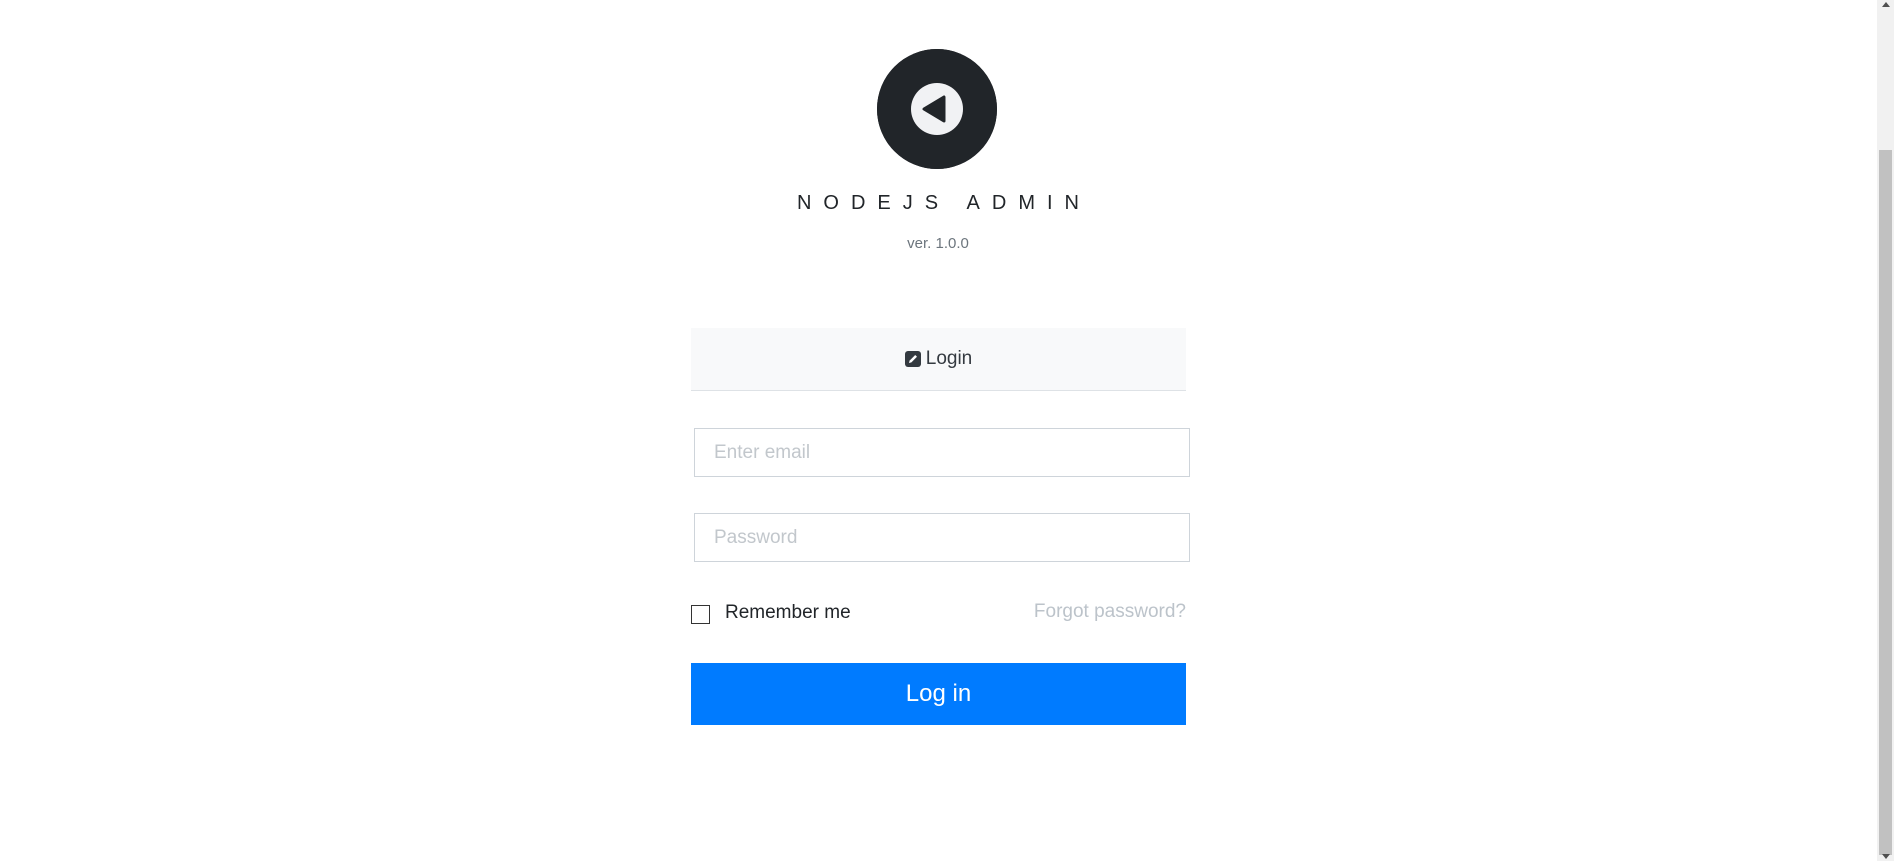 This screenshot has height=861, width=1894. What do you see at coordinates (942, 452) in the screenshot?
I see `email-field` at bounding box center [942, 452].